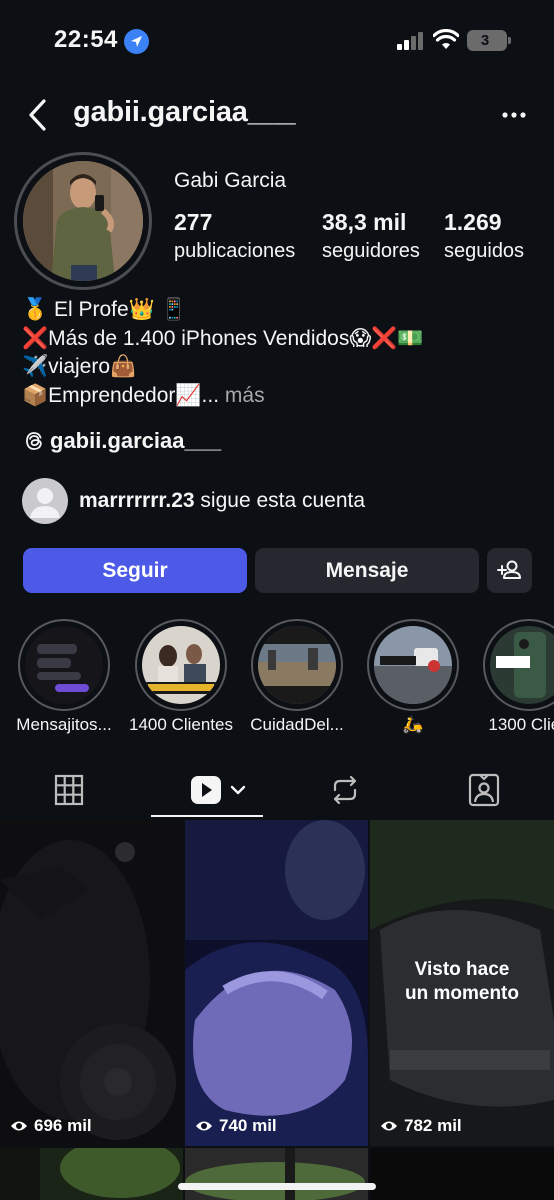 The height and width of the screenshot is (1200, 554). What do you see at coordinates (485, 40) in the screenshot?
I see `battery-level: 3` at bounding box center [485, 40].